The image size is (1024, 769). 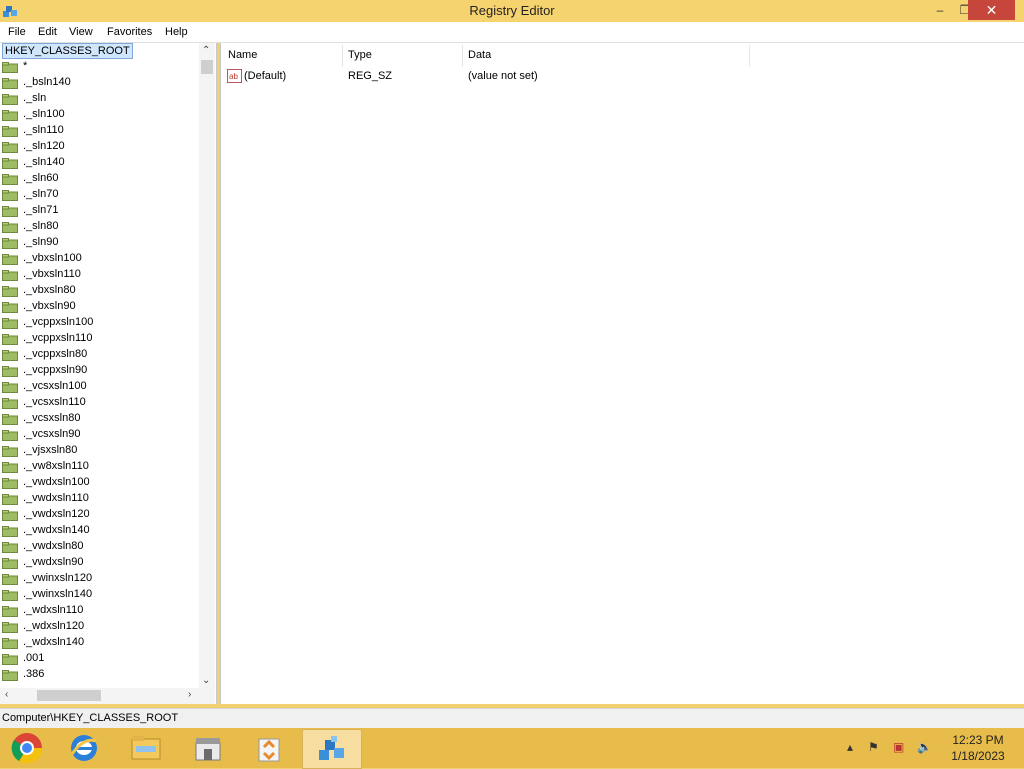 I want to click on tree-item: ._vwdxsln110, so click(x=99, y=499).